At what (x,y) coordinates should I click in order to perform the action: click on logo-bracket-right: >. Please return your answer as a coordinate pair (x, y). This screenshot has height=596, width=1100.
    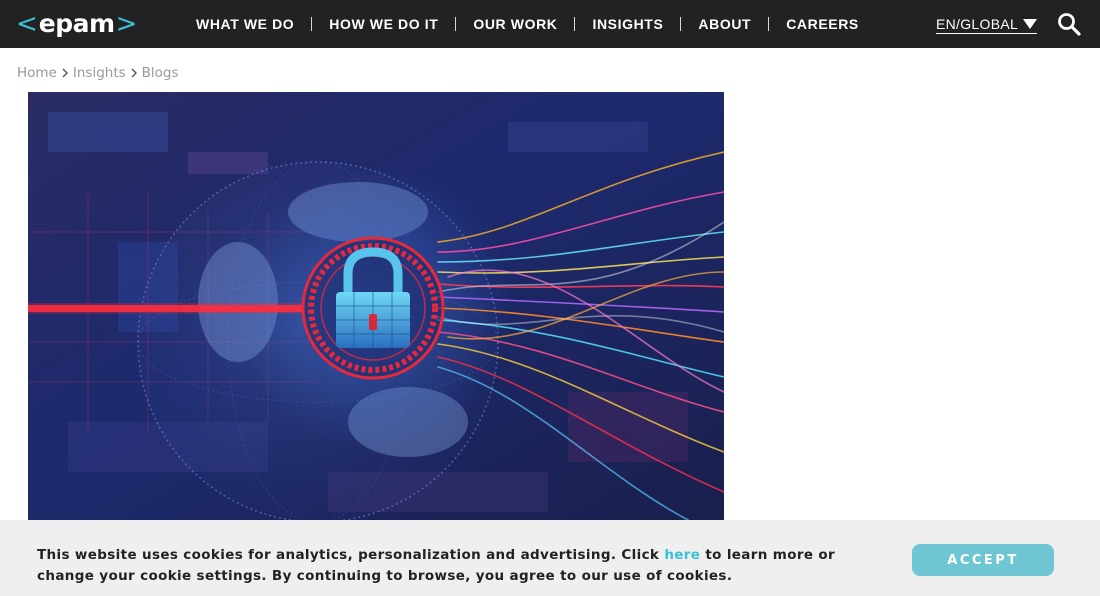
    Looking at the image, I should click on (126, 24).